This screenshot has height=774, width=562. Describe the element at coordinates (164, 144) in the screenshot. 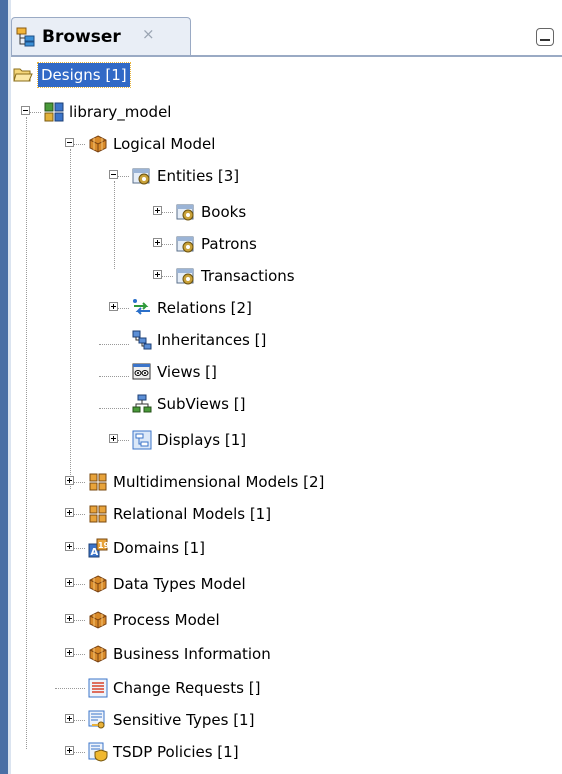

I see `tree-node-label: Logical Model` at that location.